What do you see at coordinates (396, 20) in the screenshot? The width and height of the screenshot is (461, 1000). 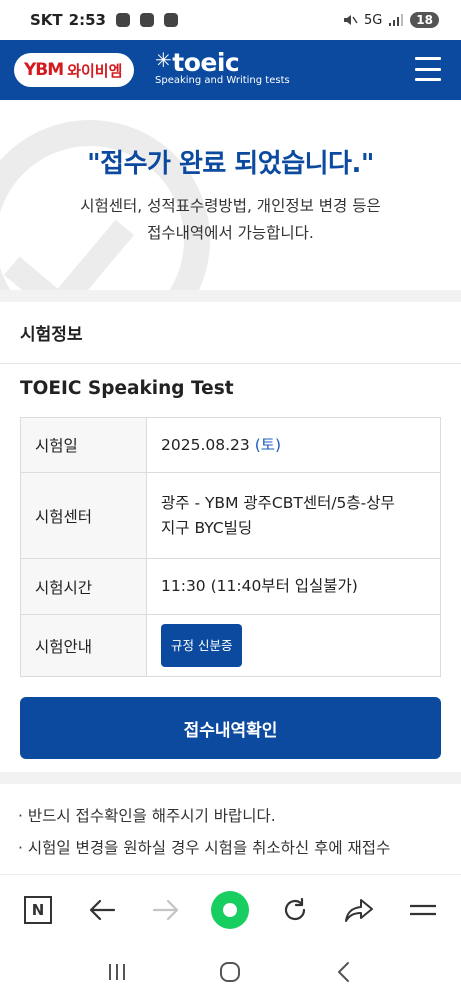 I see `signal-icon` at bounding box center [396, 20].